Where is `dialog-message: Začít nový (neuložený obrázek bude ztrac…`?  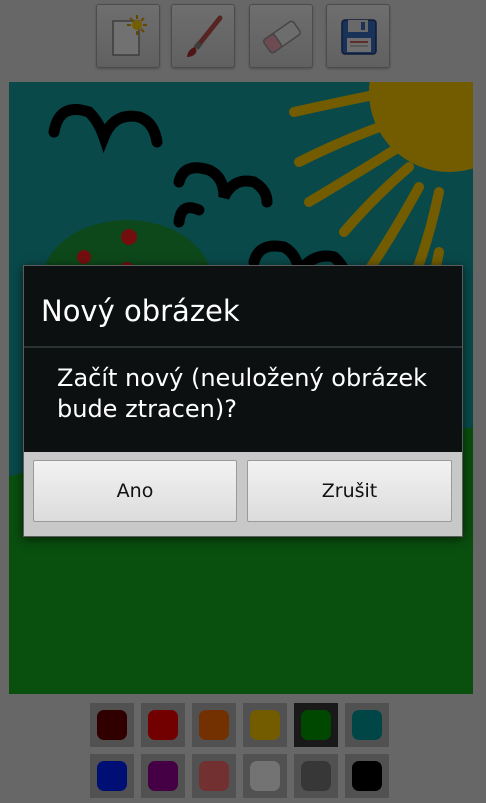
dialog-message: Začít nový (neuložený obrázek bude ztrac… is located at coordinates (242, 393).